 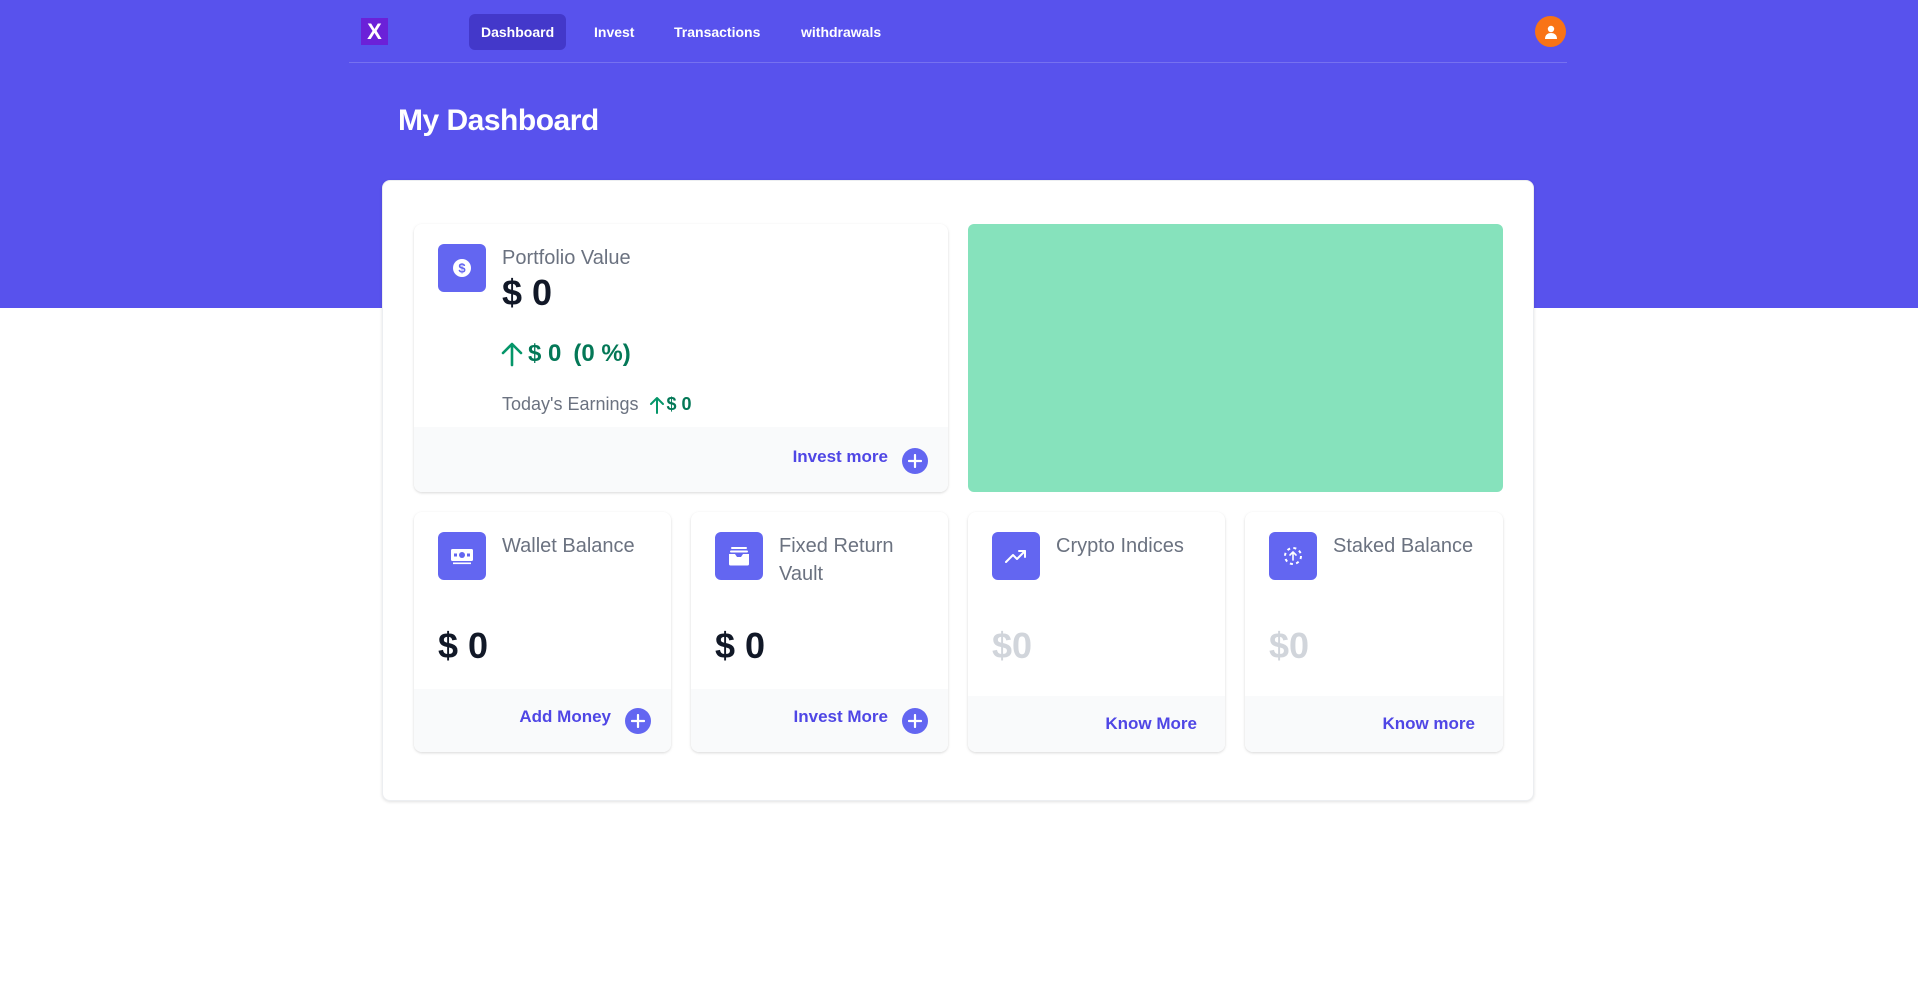 I want to click on cash-icon, so click(x=462, y=556).